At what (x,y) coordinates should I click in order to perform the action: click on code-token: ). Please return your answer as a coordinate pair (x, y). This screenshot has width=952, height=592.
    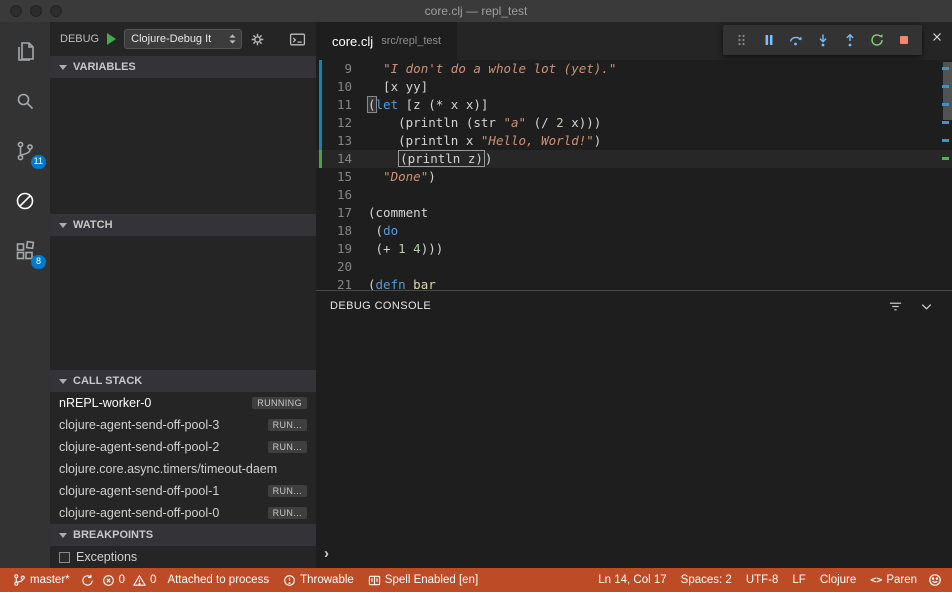
    Looking at the image, I should click on (432, 176).